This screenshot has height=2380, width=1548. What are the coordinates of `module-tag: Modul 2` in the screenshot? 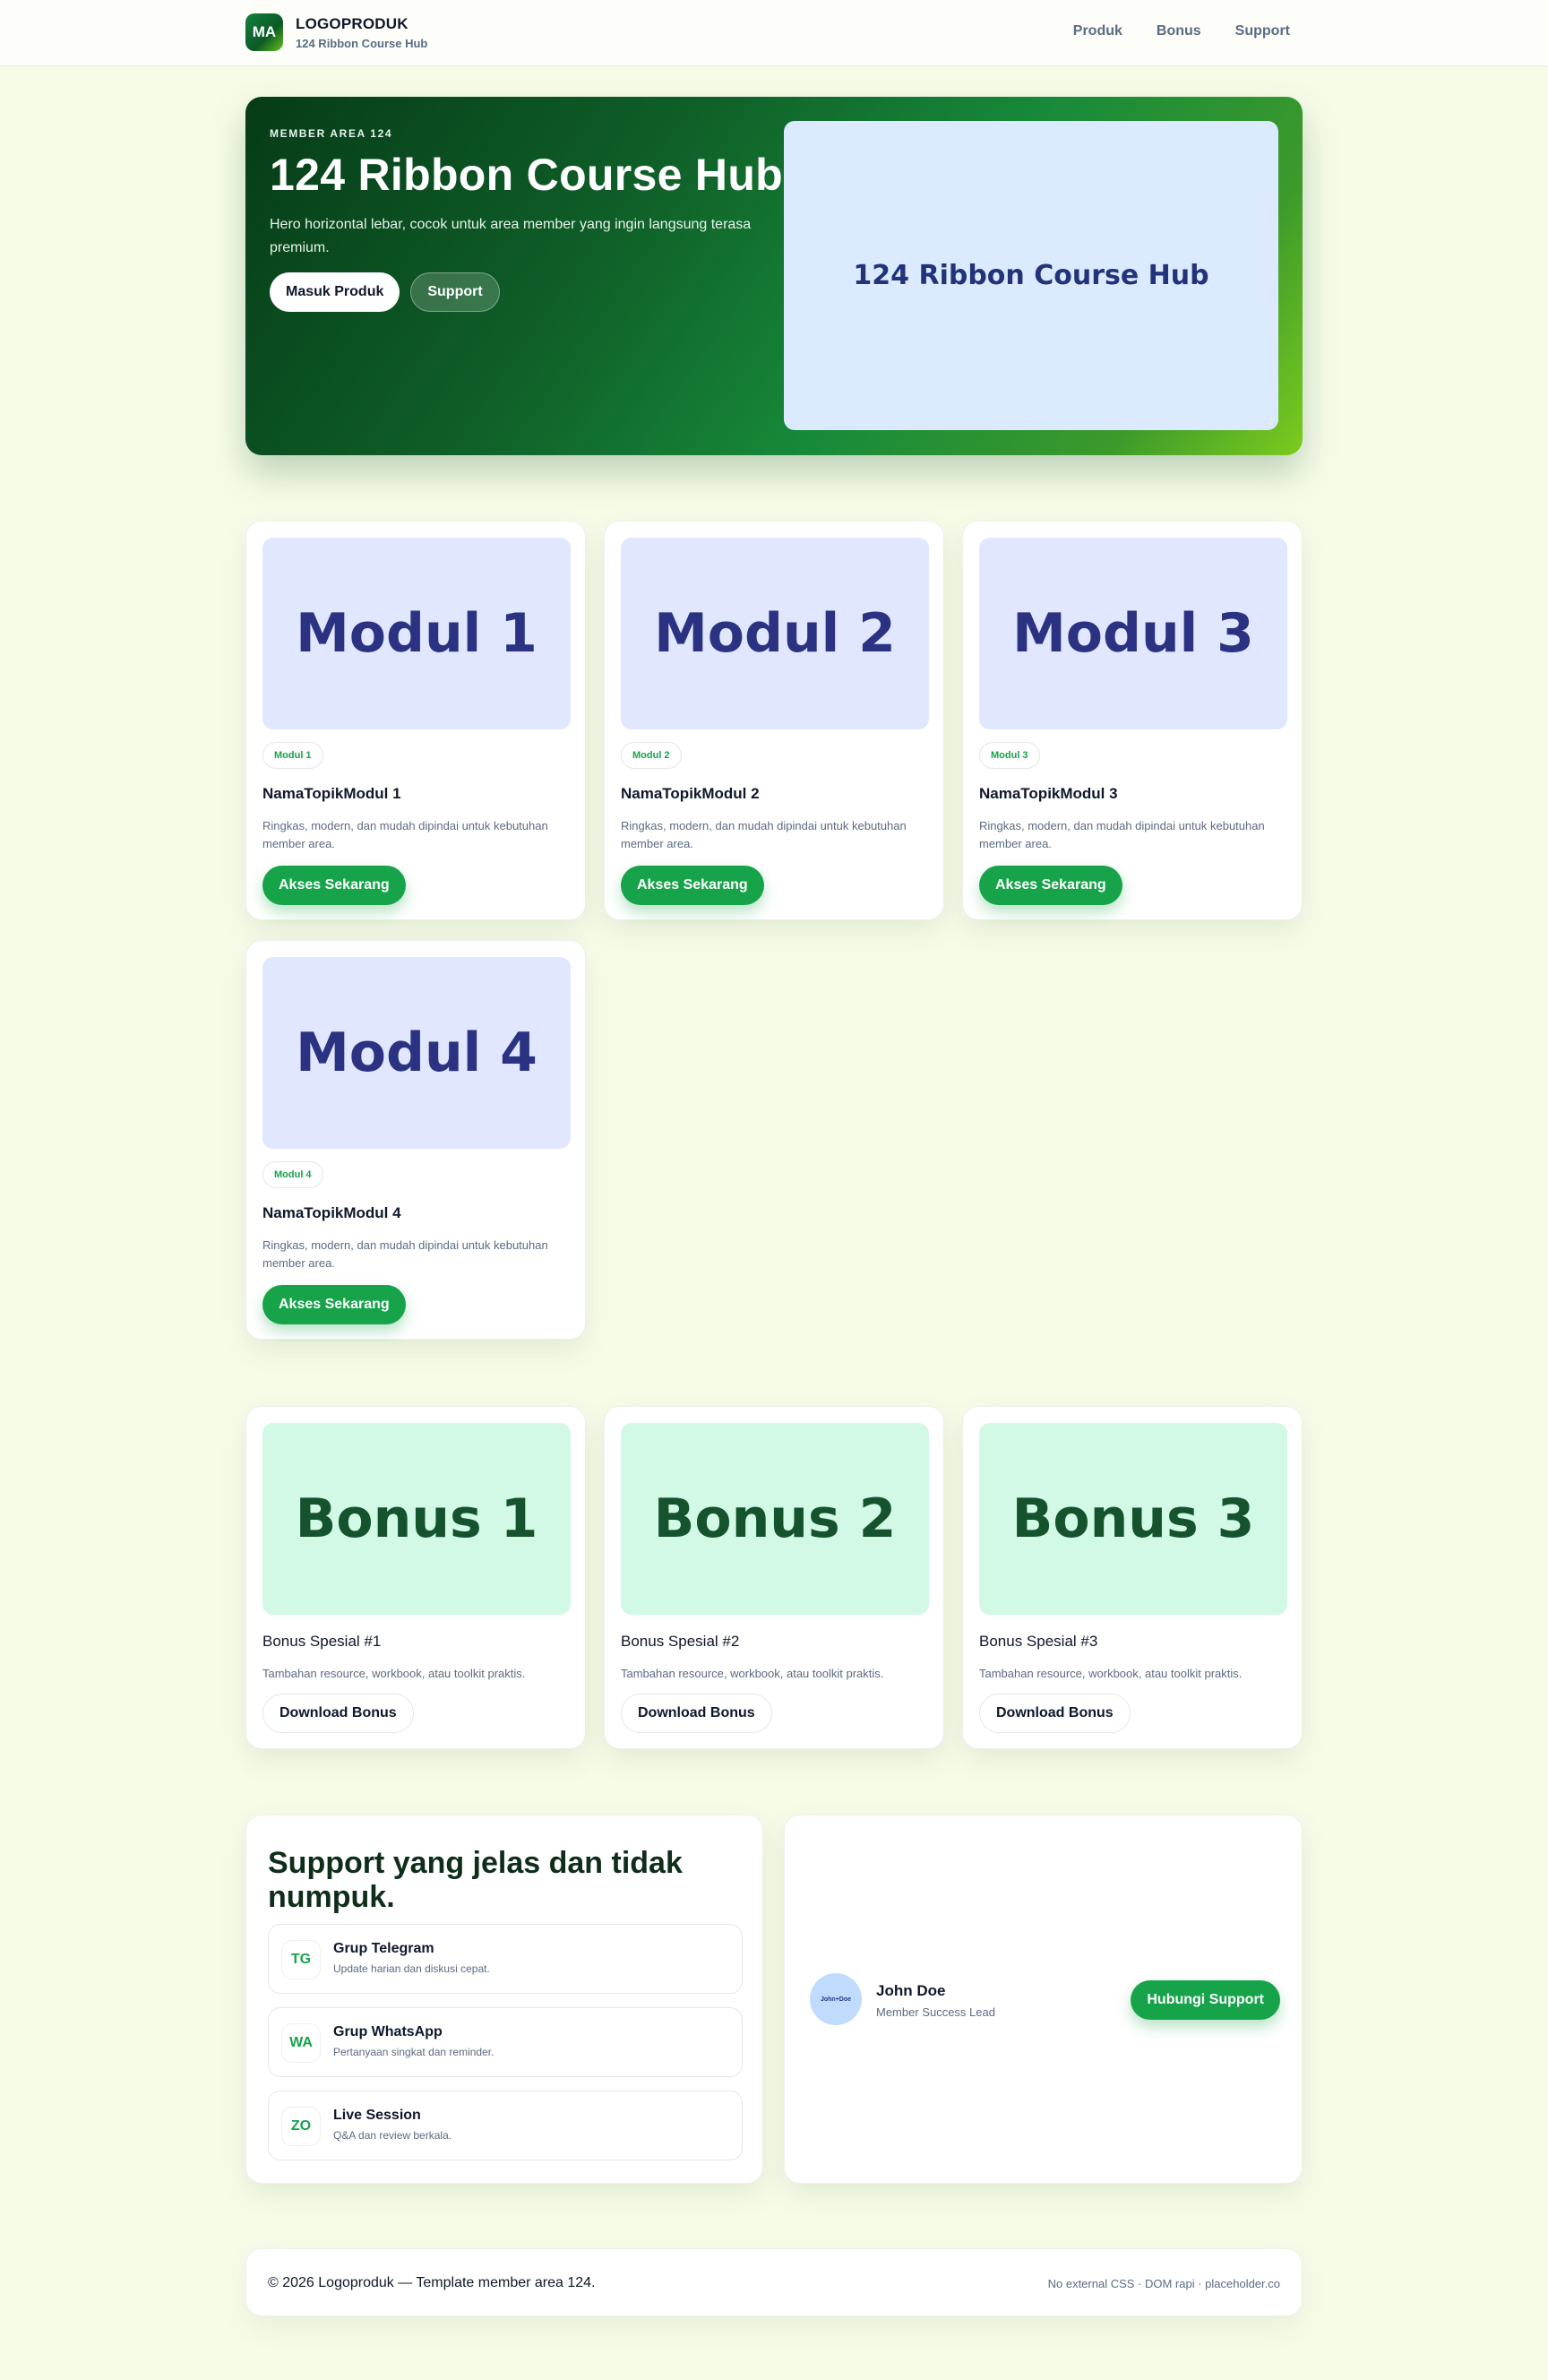 It's located at (651, 756).